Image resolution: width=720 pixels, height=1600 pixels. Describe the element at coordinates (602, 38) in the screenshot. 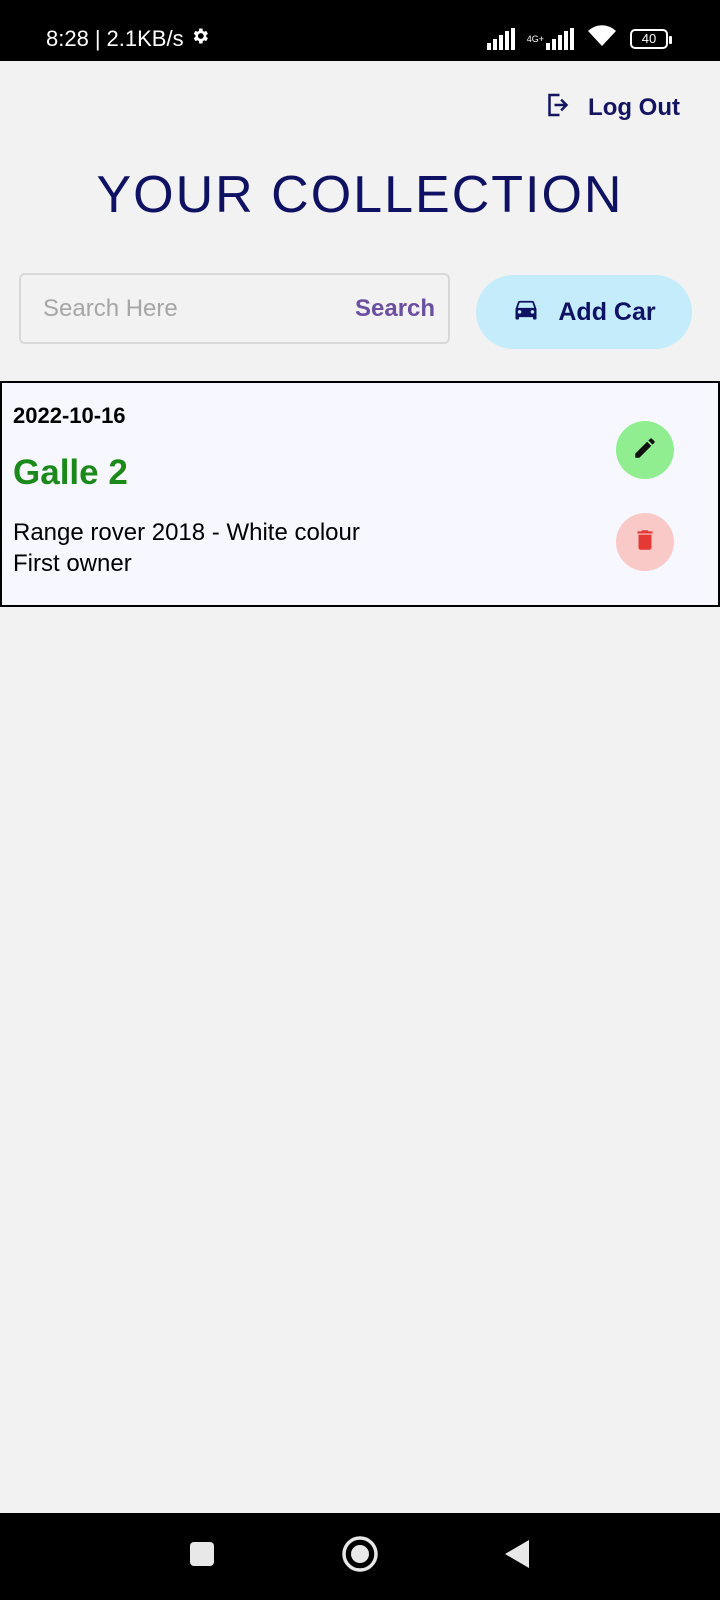

I see `wifi-icon` at that location.